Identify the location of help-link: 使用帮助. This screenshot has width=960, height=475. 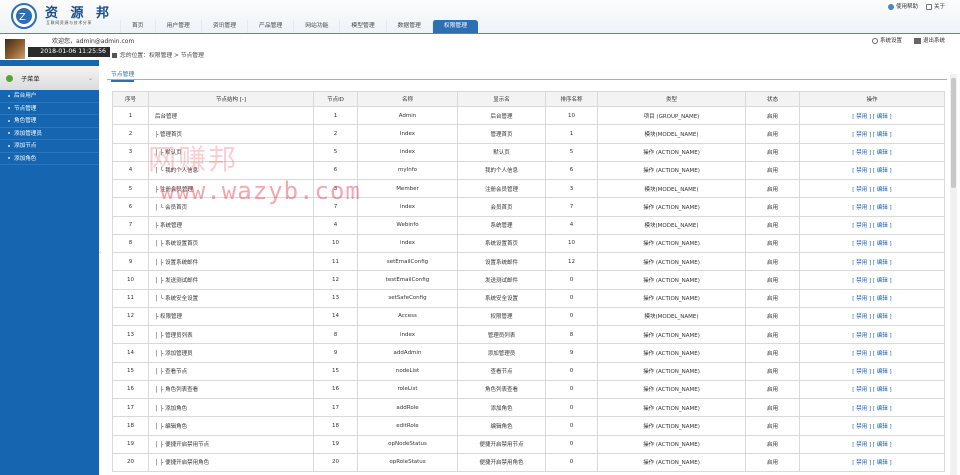
(902, 6).